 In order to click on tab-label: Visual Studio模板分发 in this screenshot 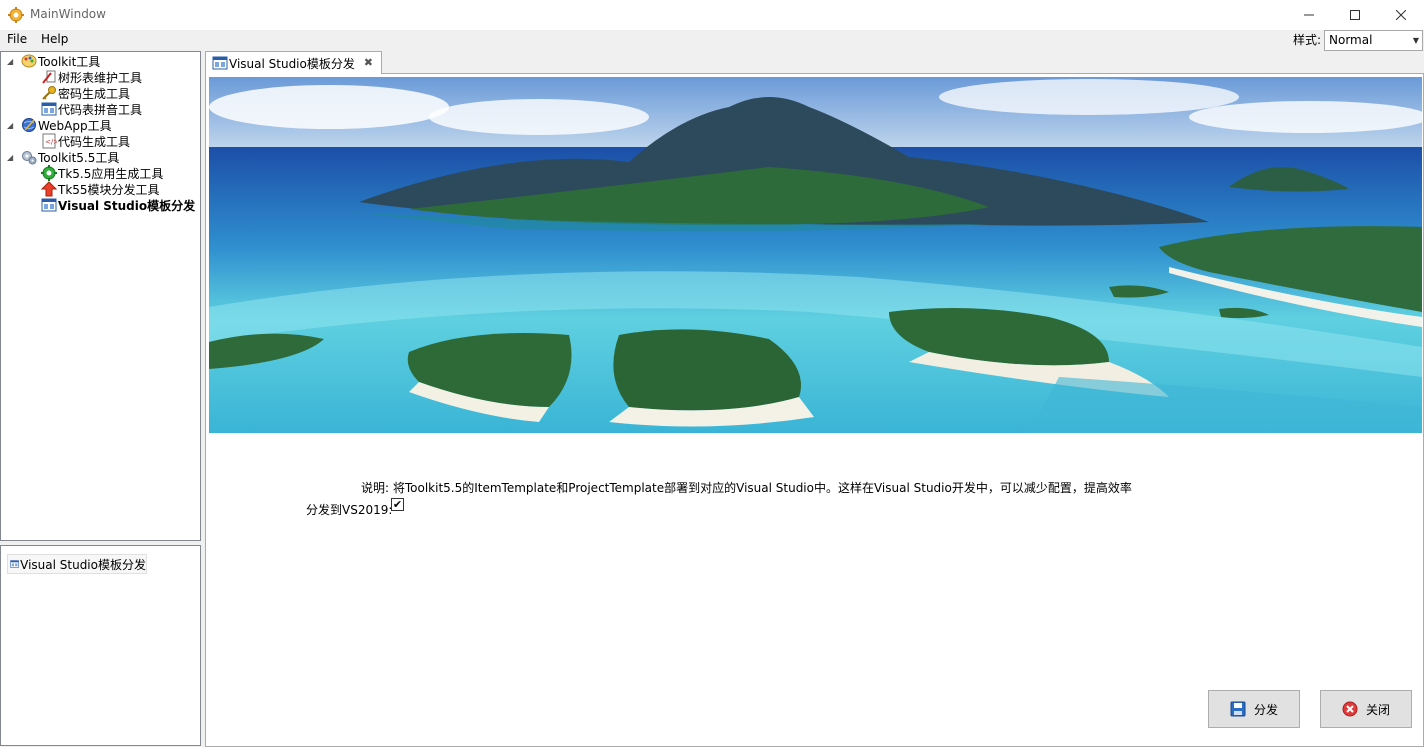, I will do `click(292, 63)`.